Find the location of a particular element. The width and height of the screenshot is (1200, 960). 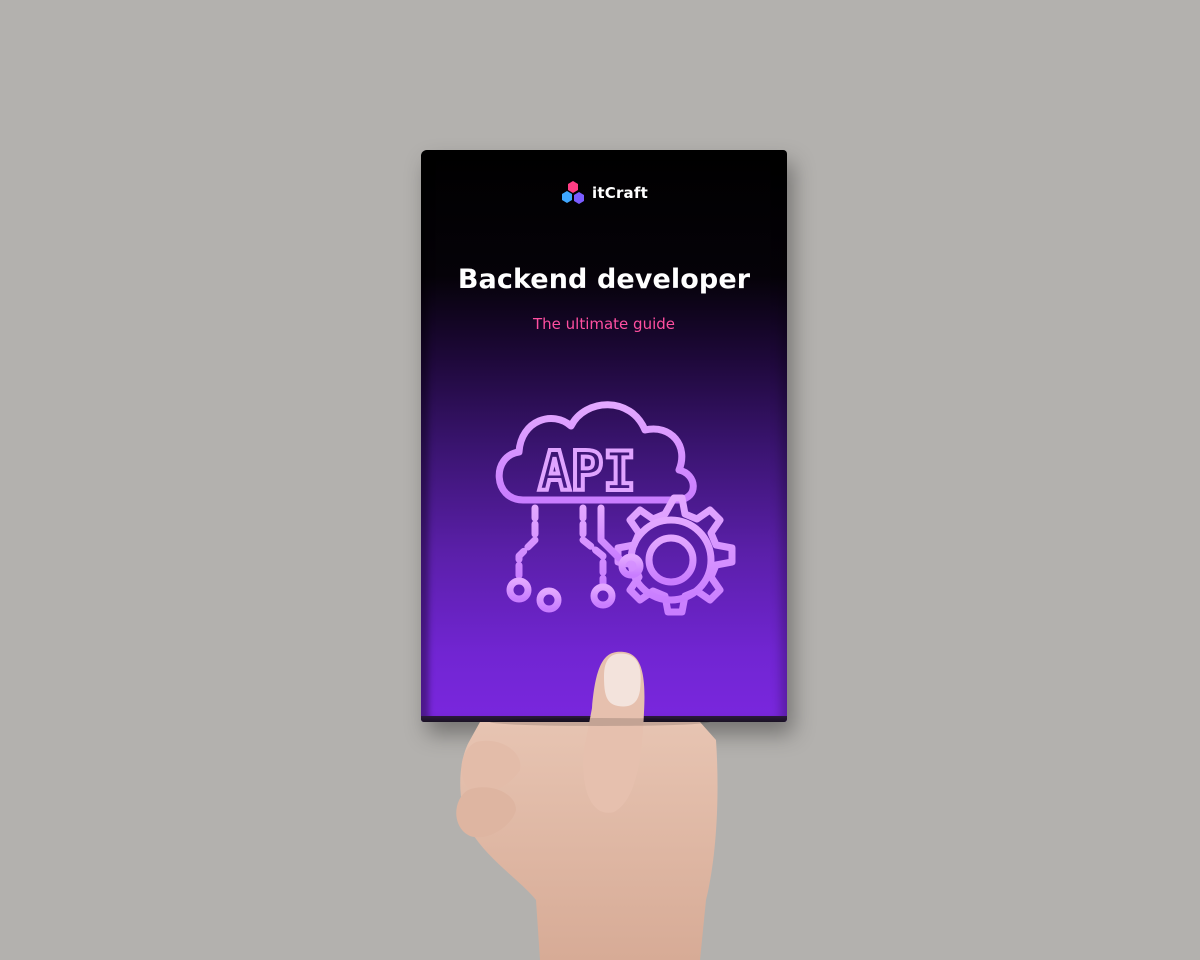

book-bottom-edge is located at coordinates (604, 719).